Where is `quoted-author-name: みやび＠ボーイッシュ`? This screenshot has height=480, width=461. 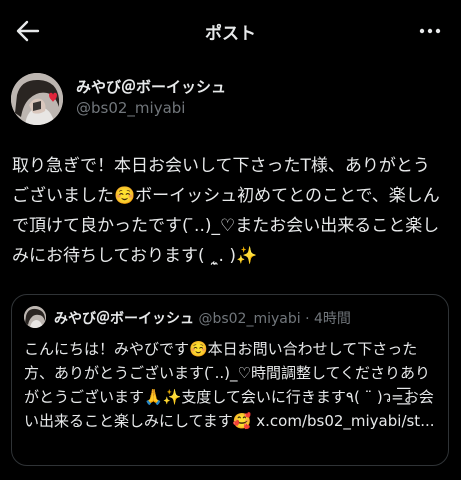
quoted-author-name: みやび＠ボーイッシュ is located at coordinates (124, 319).